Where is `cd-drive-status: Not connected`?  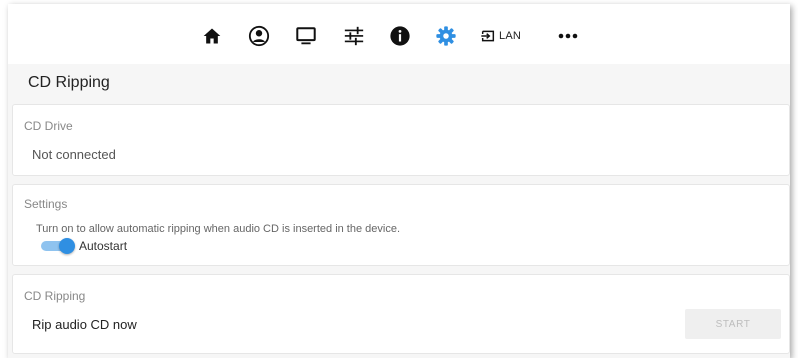 cd-drive-status: Not connected is located at coordinates (74, 154).